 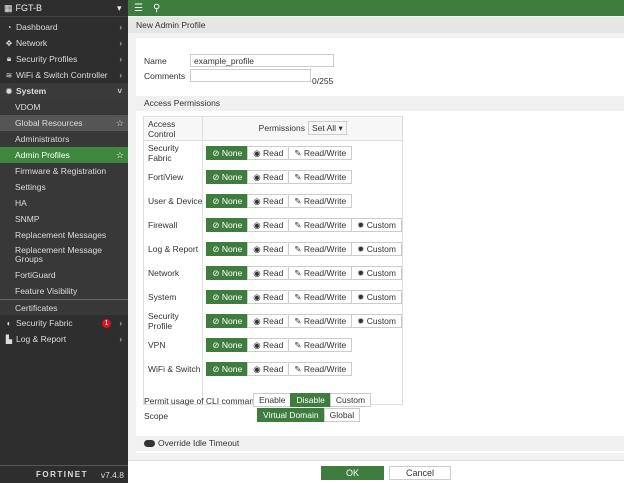 What do you see at coordinates (149, 444) in the screenshot?
I see `toggle-switch` at bounding box center [149, 444].